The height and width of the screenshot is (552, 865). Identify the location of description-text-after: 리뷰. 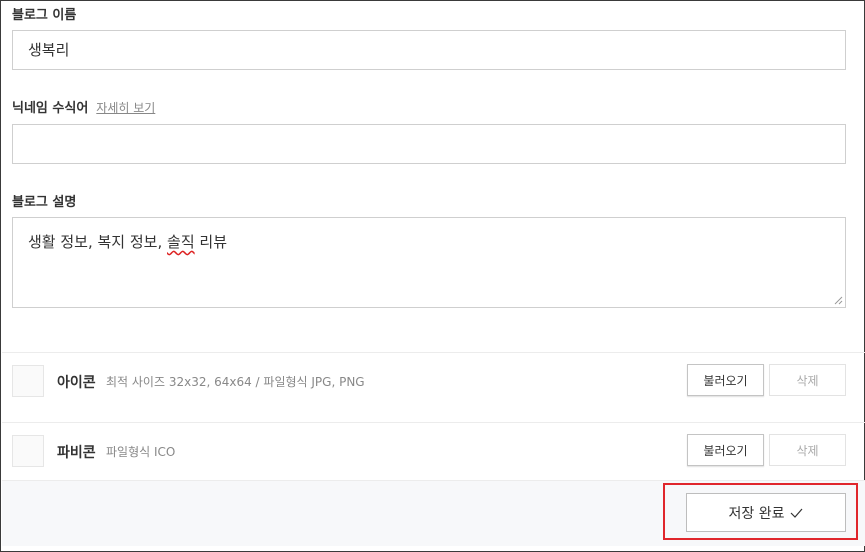
(210, 242).